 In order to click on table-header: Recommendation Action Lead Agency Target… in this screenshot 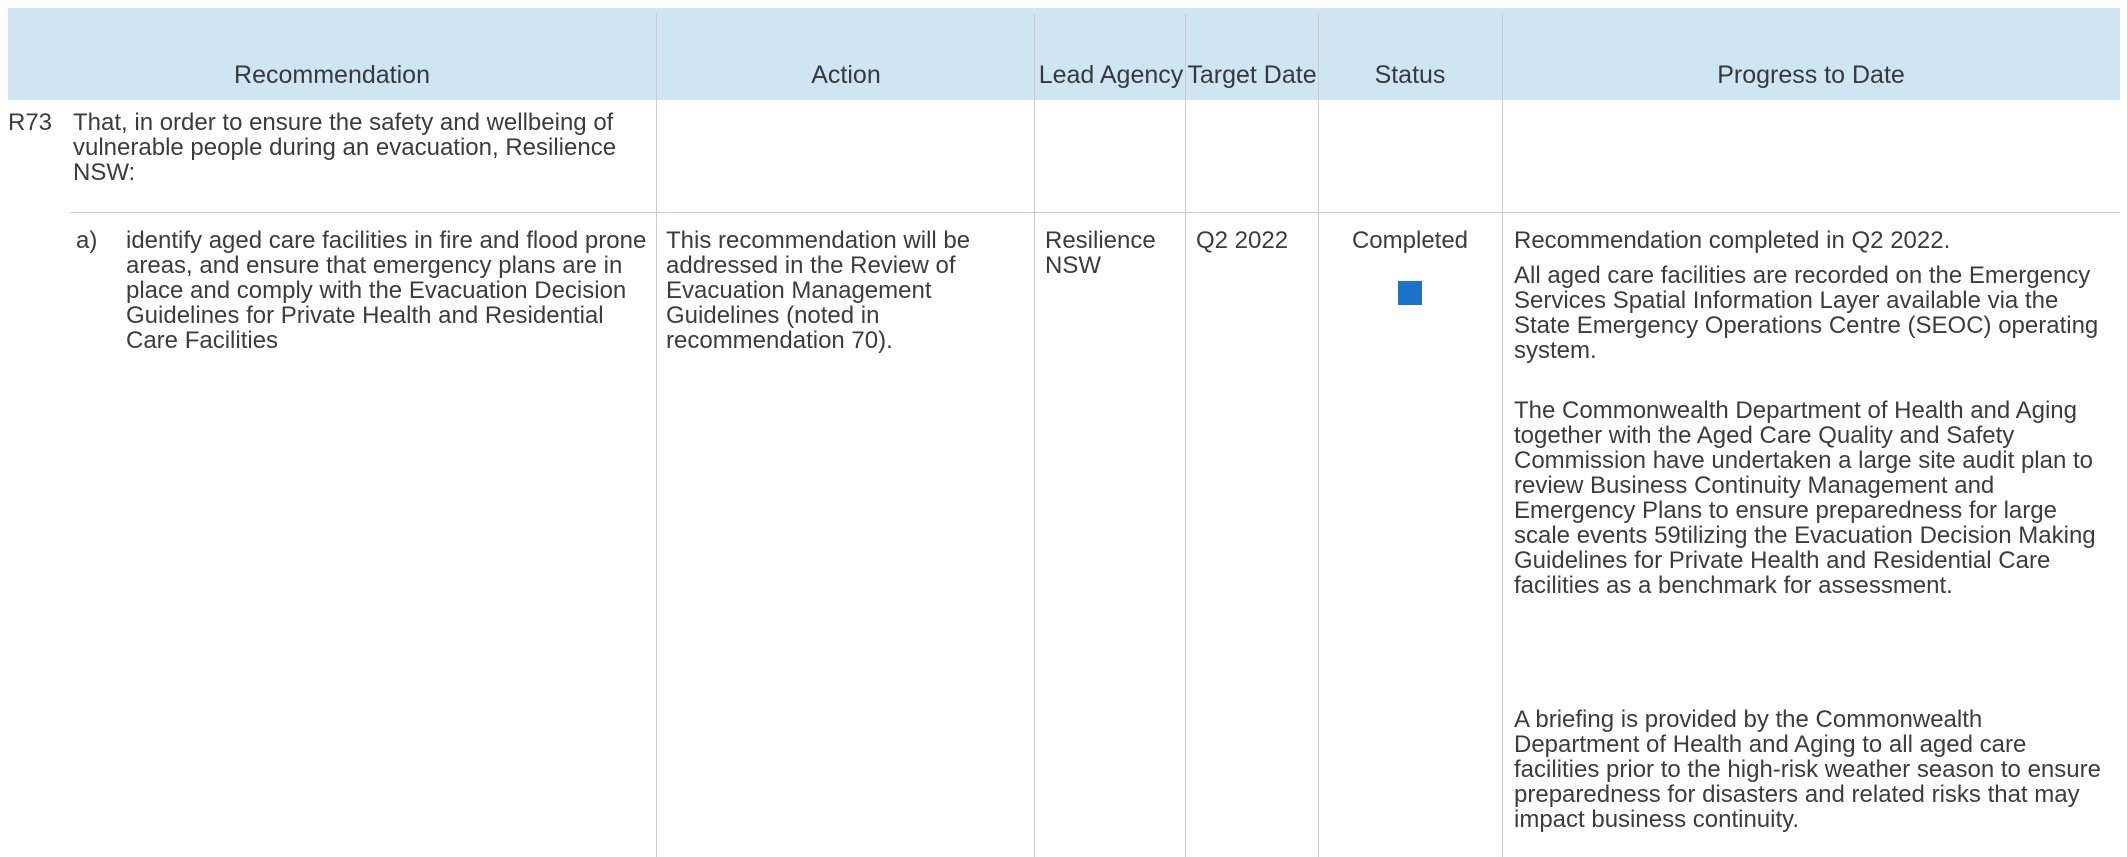, I will do `click(1064, 54)`.